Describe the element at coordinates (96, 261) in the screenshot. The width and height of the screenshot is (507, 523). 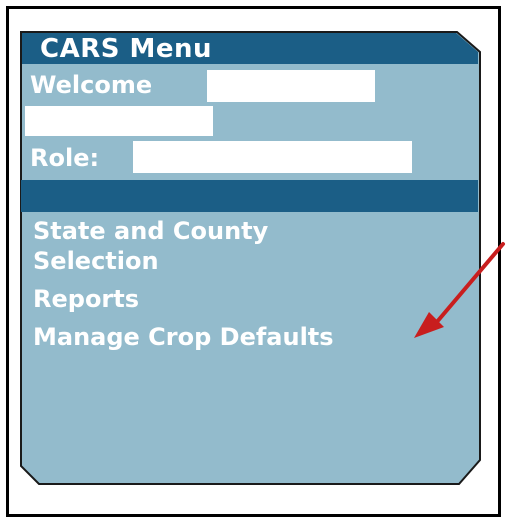
I see `menu-item-label-line2: Selection` at that location.